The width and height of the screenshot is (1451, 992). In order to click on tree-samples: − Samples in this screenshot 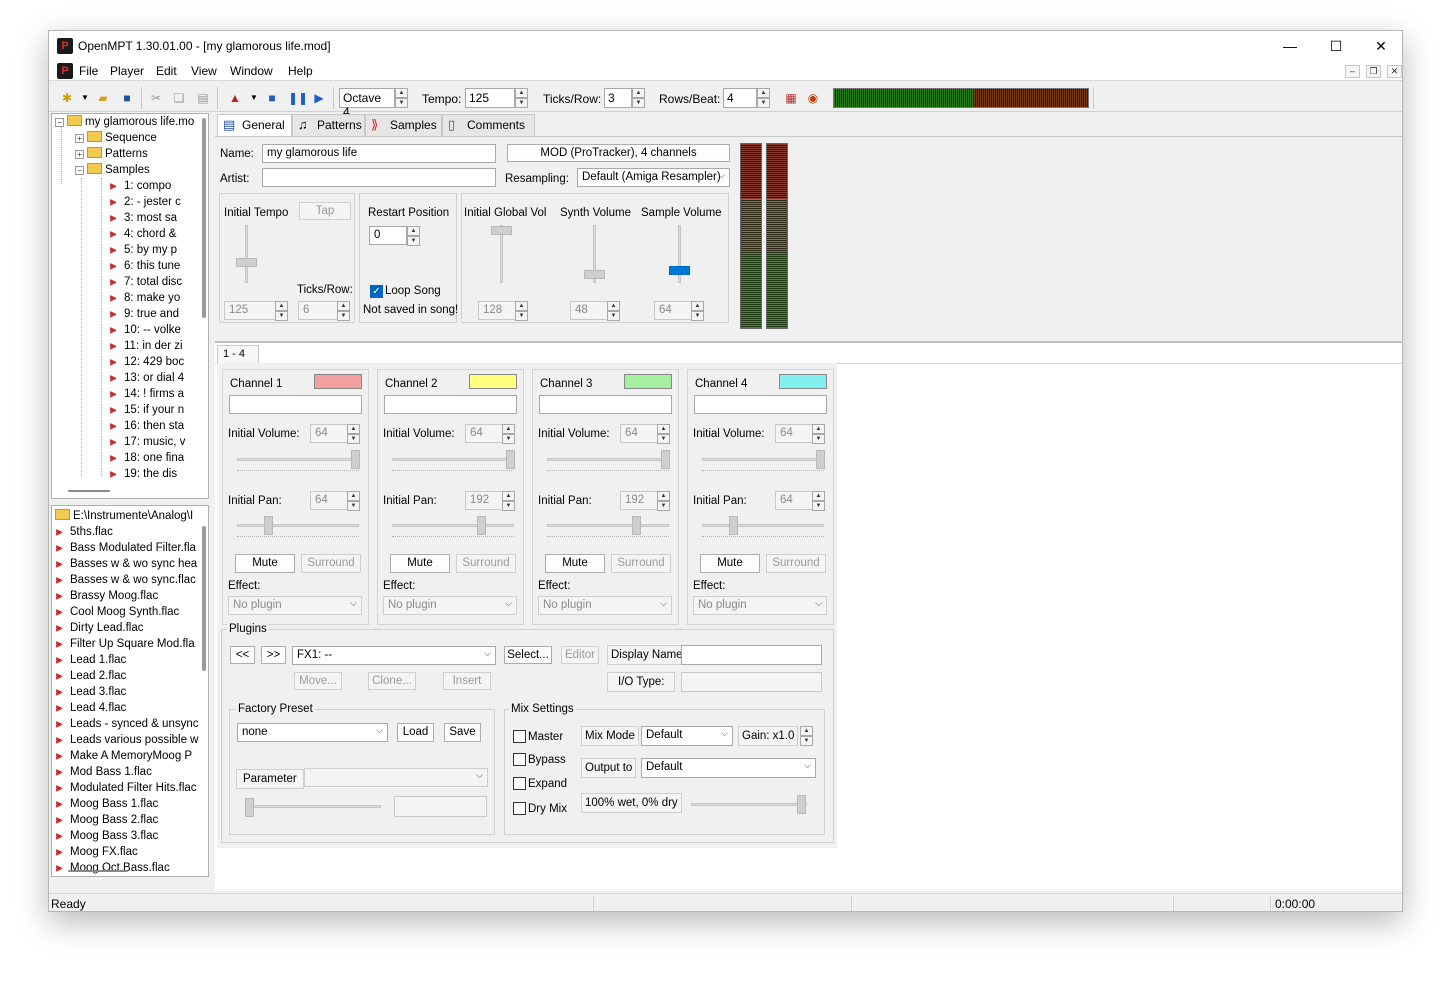, I will do `click(112, 170)`.